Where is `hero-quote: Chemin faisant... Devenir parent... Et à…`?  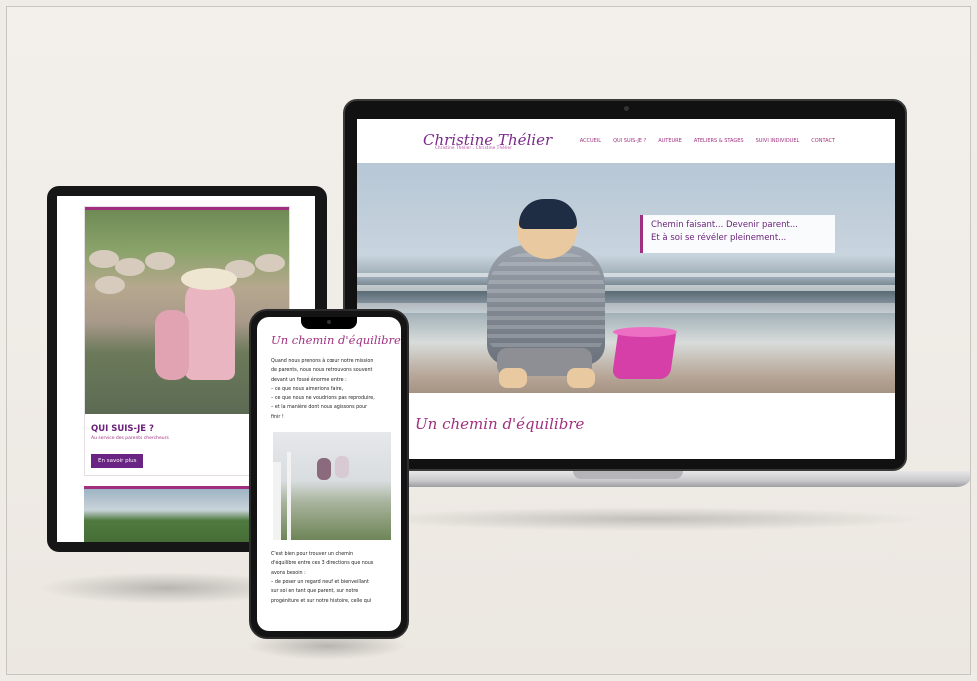
hero-quote: Chemin faisant... Devenir parent... Et à… is located at coordinates (737, 234).